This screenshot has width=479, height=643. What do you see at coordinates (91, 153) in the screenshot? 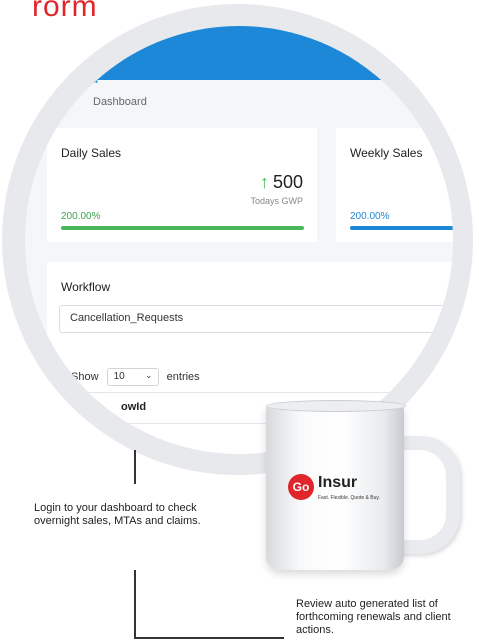
I see `daily-sales-label: Daily Sales` at bounding box center [91, 153].